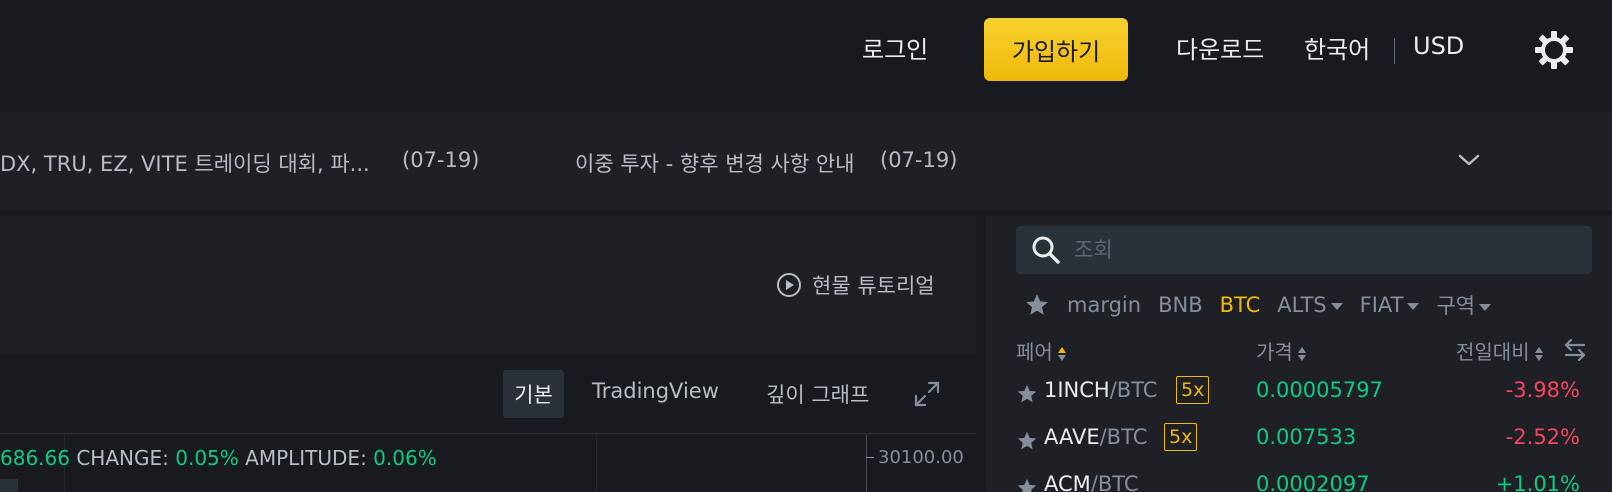  Describe the element at coordinates (1381, 305) in the screenshot. I see `tab-fiat-label: FIAT` at that location.